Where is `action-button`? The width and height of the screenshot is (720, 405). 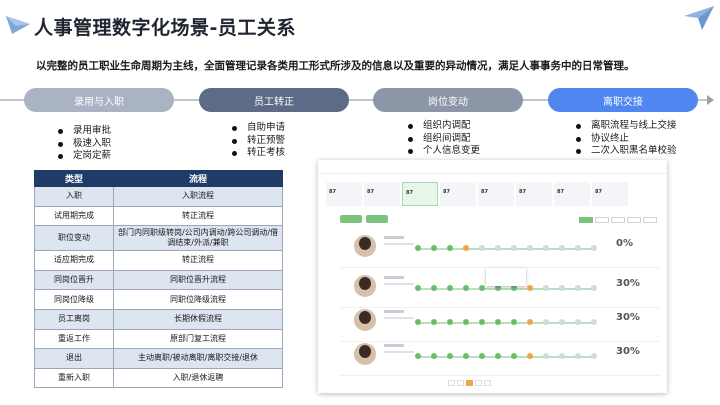 action-button is located at coordinates (351, 219).